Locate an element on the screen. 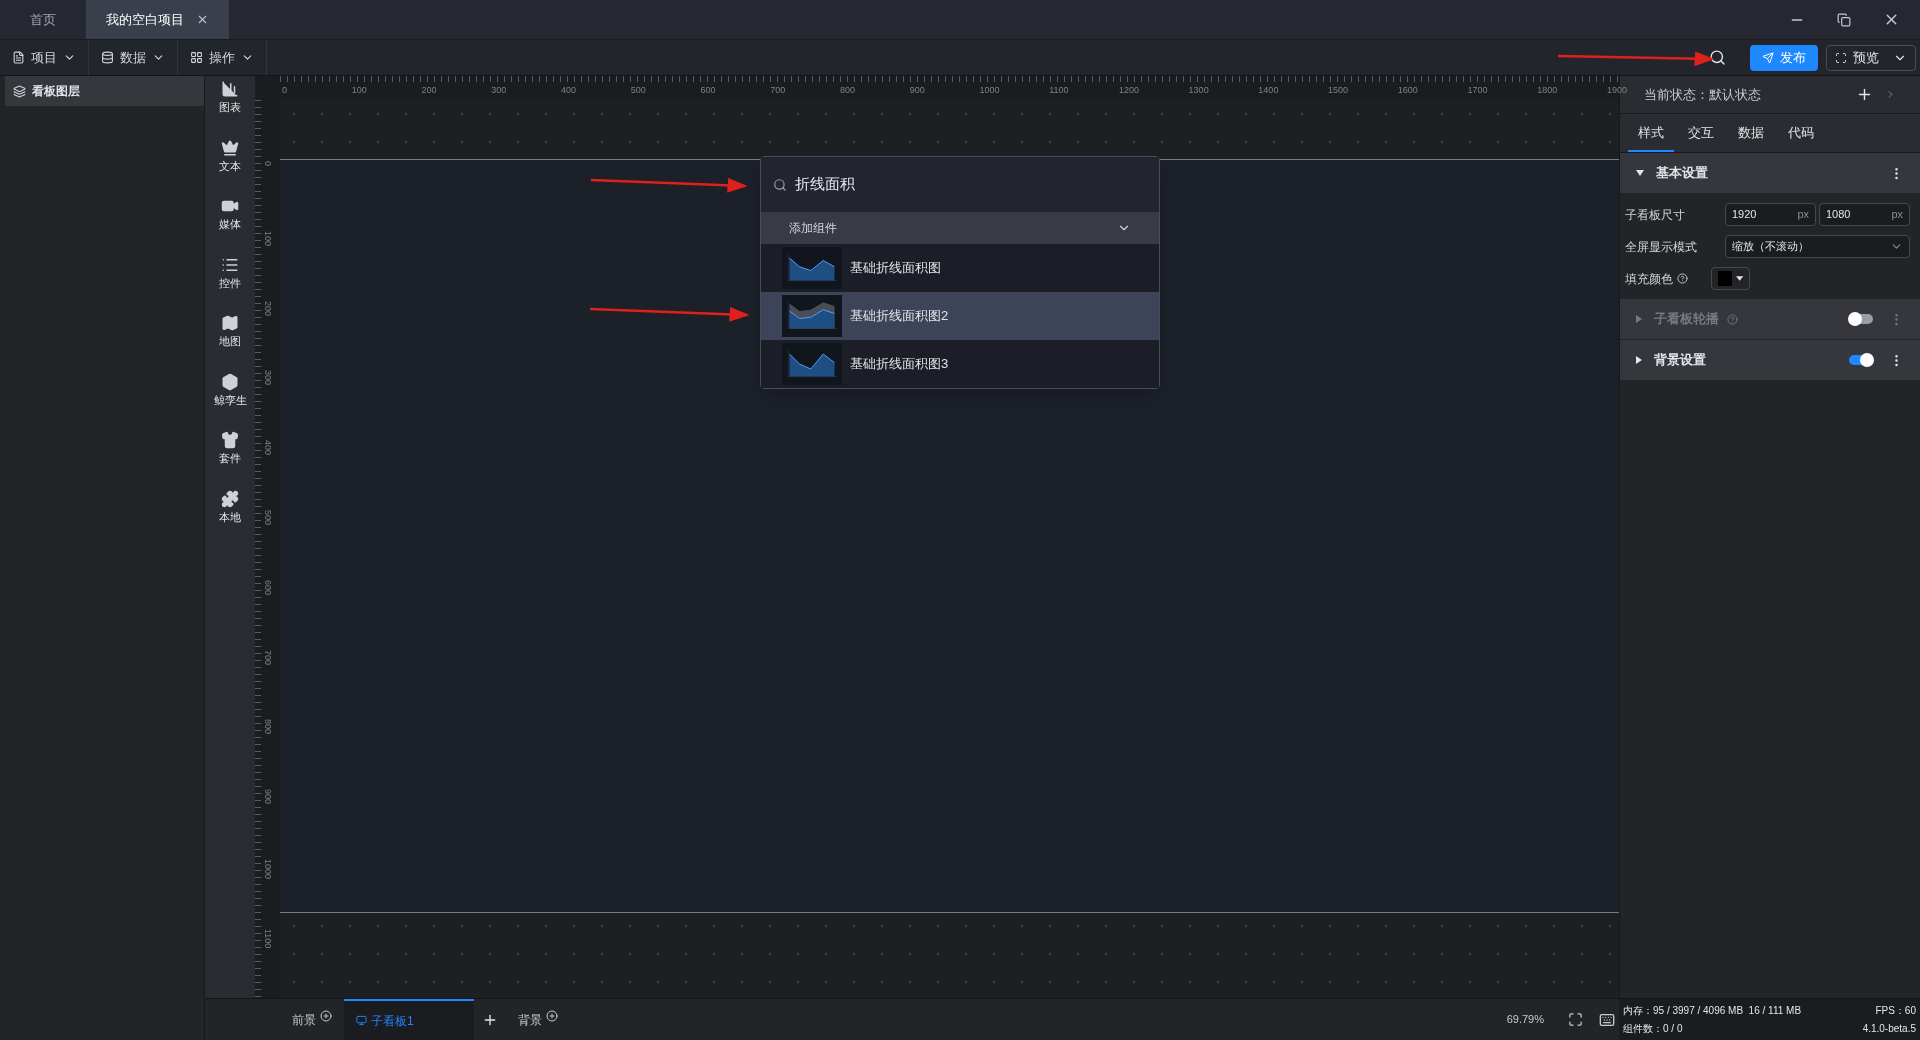 The image size is (1920, 1040). search-field: 折线面积 is located at coordinates (960, 184).